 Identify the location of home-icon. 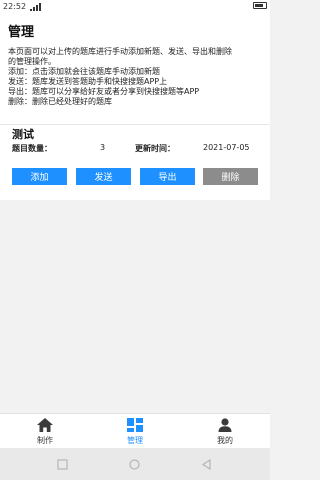
(45, 425).